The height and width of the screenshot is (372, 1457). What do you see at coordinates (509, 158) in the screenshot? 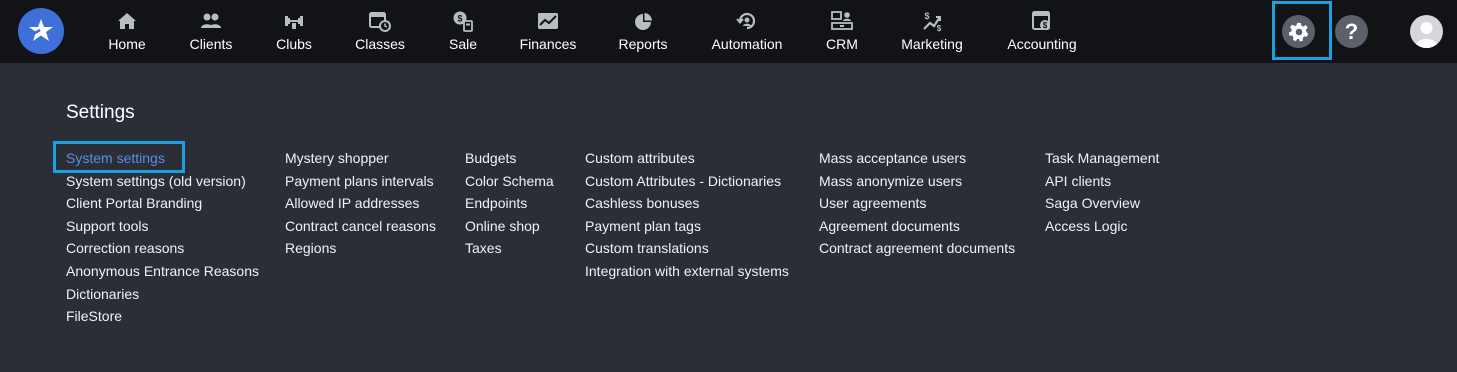
I see `settings-link-budgets: Budgets` at bounding box center [509, 158].